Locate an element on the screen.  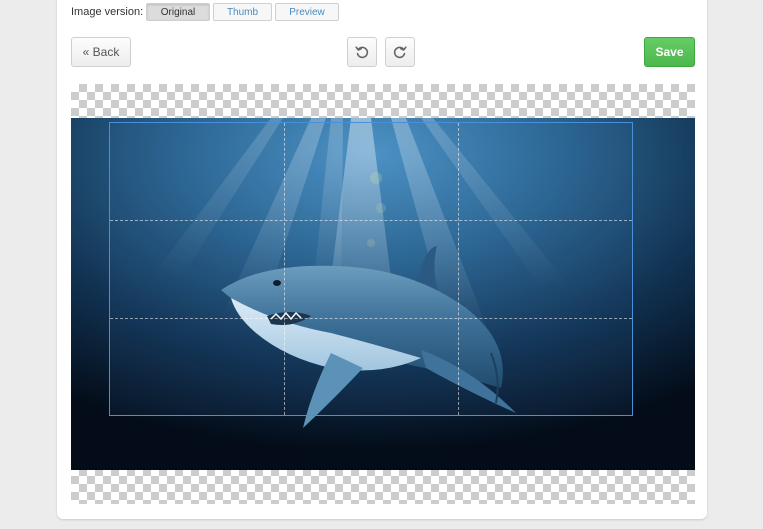
image-version-selector: Original Thumb Preview is located at coordinates (242, 12).